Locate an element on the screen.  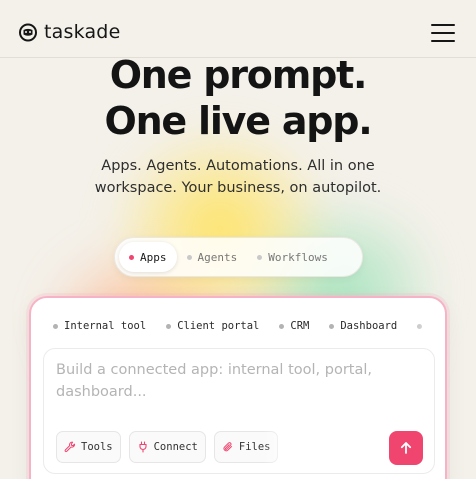
mode-switcher: Apps Agents Workflows is located at coordinates (238, 257).